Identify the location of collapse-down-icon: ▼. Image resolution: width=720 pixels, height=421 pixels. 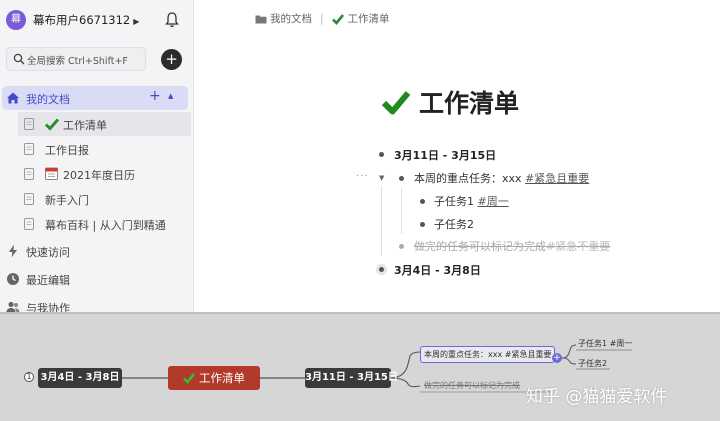
(381, 178).